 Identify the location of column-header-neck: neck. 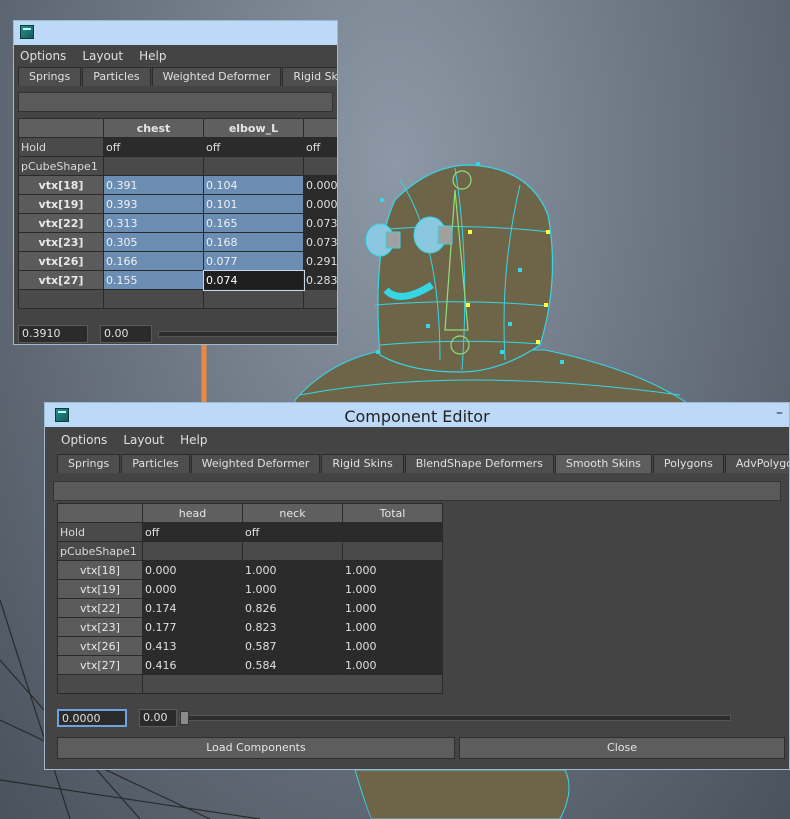
(292, 513).